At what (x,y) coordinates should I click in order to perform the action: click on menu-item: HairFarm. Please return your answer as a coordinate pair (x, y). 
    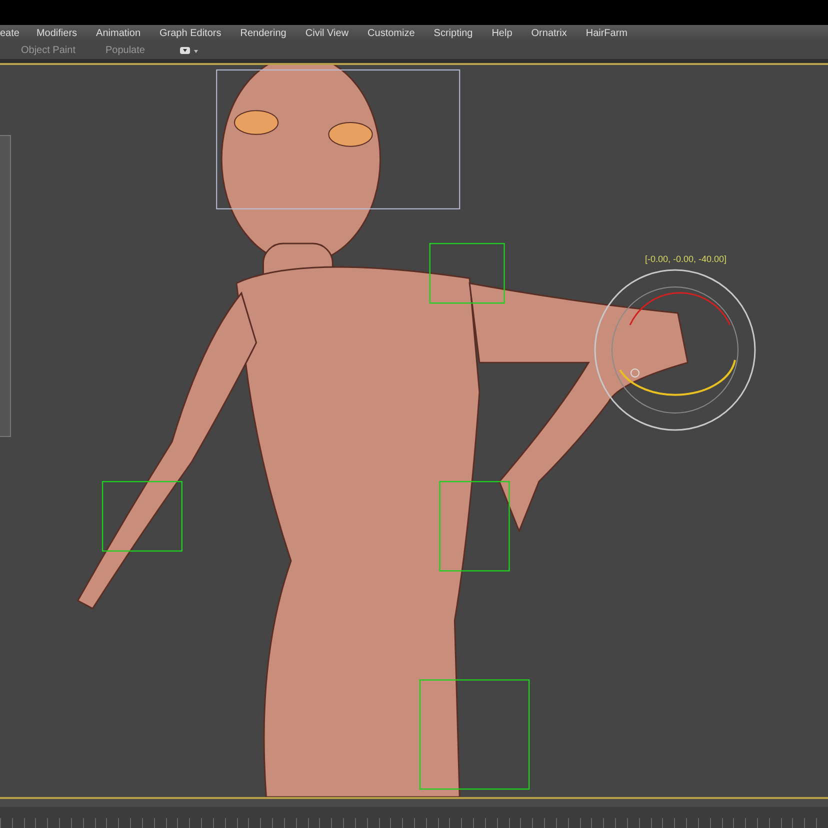
    Looking at the image, I should click on (611, 33).